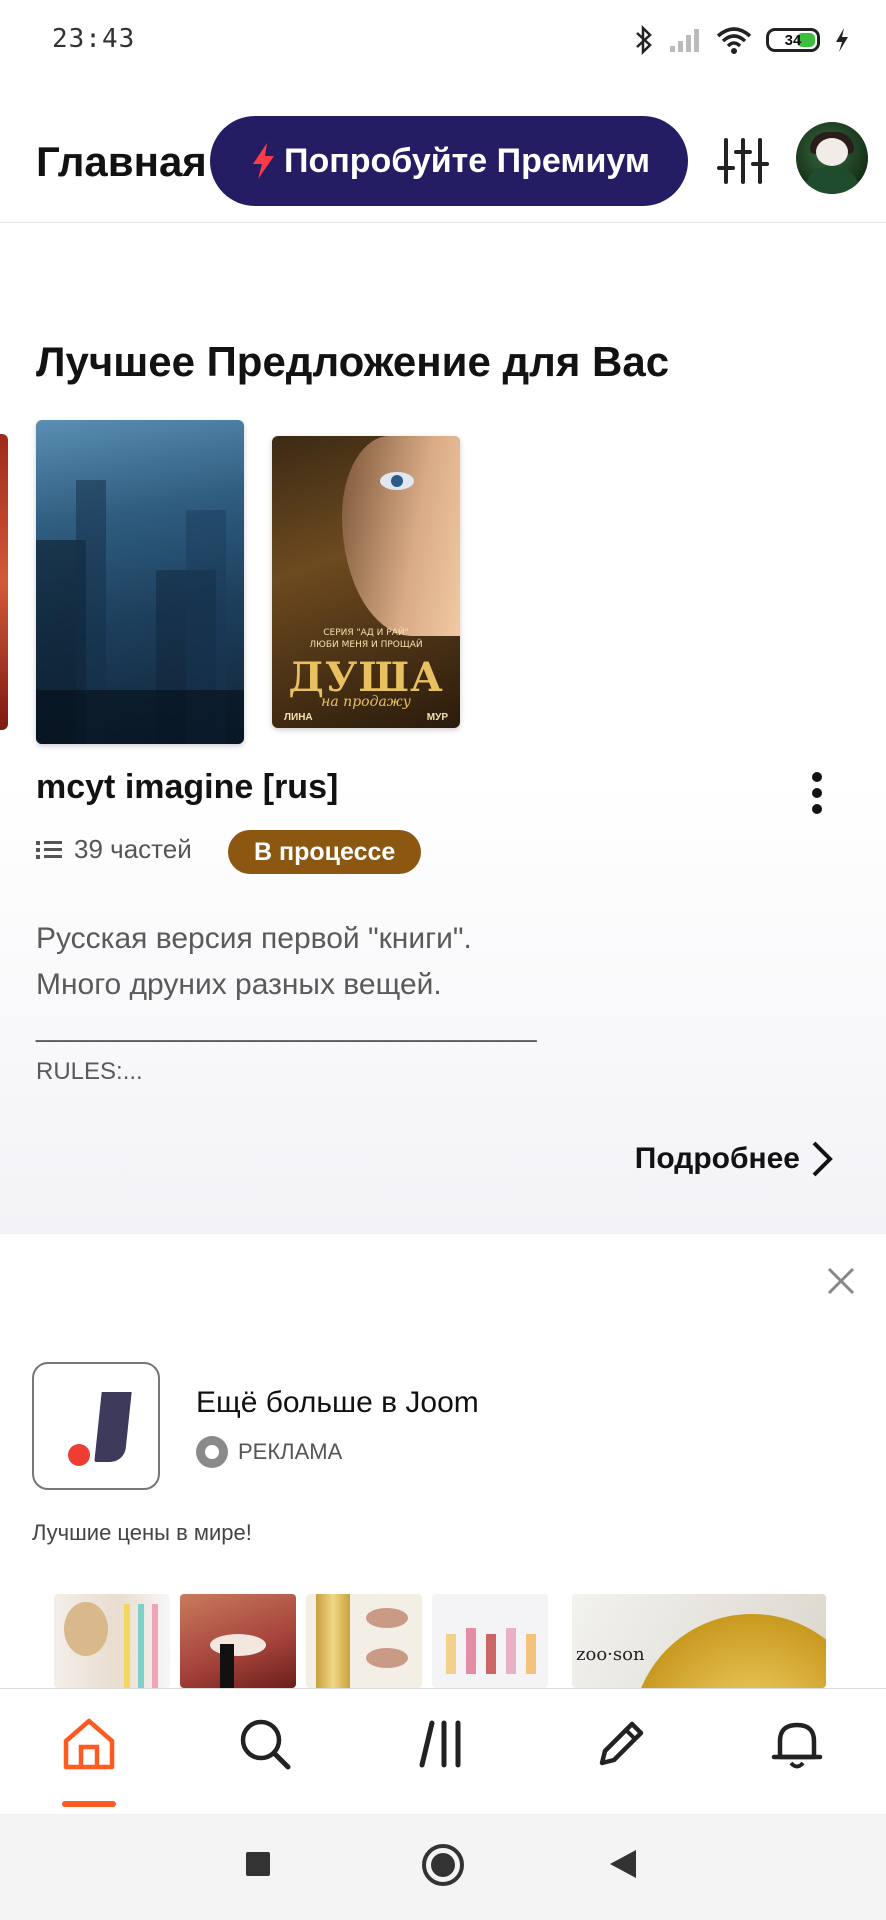 The image size is (886, 1920). What do you see at coordinates (623, 1864) in the screenshot?
I see `back-triangle-icon` at bounding box center [623, 1864].